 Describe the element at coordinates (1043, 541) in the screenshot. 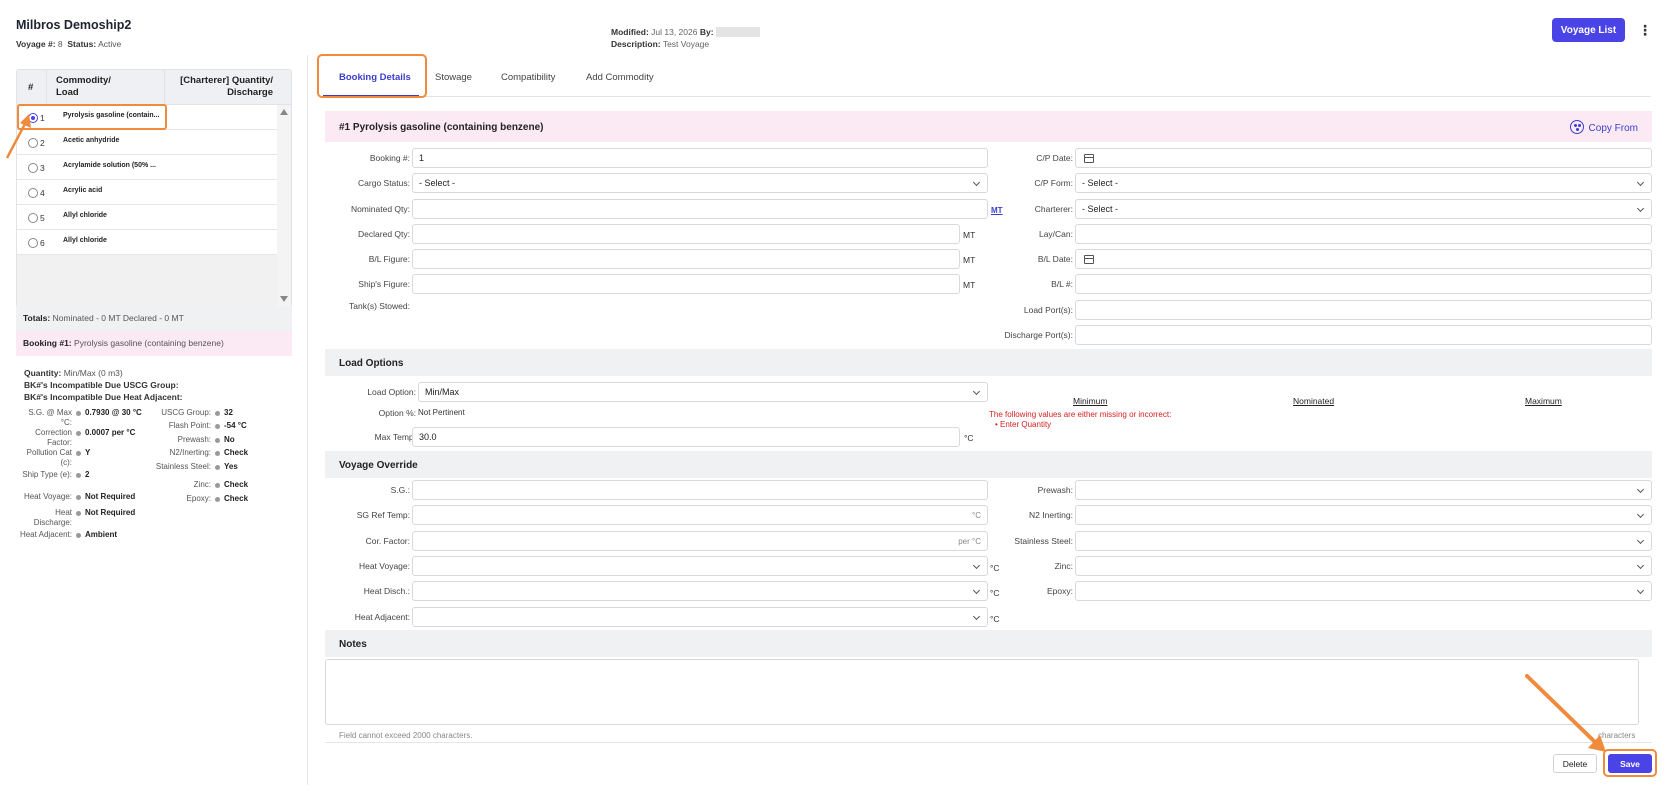

I see `stainless-label: Stainless Steel:` at that location.